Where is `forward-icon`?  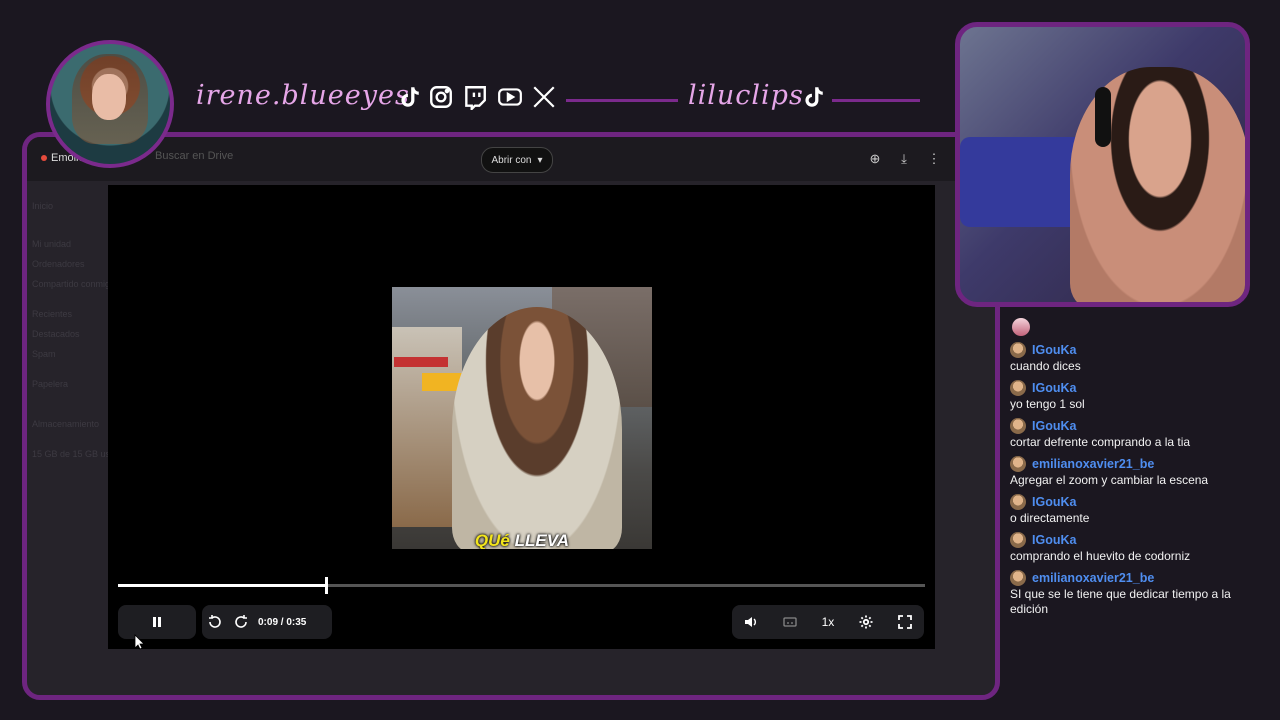 forward-icon is located at coordinates (241, 621).